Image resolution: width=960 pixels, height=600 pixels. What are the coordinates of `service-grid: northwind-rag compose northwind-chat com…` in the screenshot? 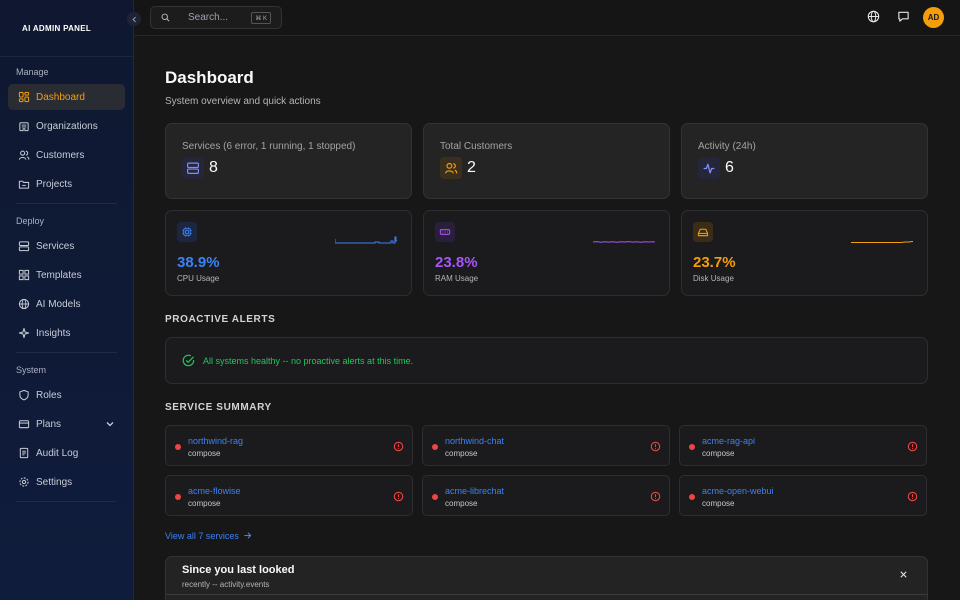 It's located at (546, 470).